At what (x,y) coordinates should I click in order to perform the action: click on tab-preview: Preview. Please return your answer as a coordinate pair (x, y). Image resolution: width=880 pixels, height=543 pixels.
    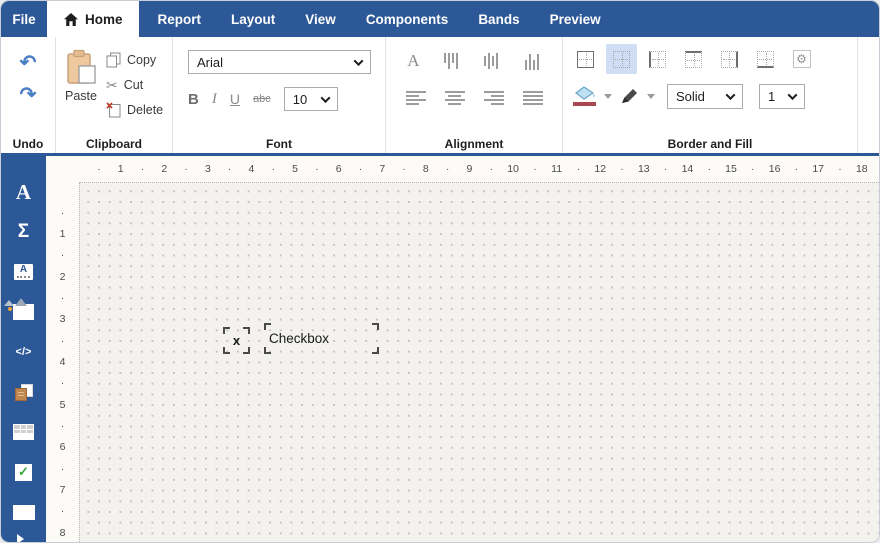
    Looking at the image, I should click on (575, 19).